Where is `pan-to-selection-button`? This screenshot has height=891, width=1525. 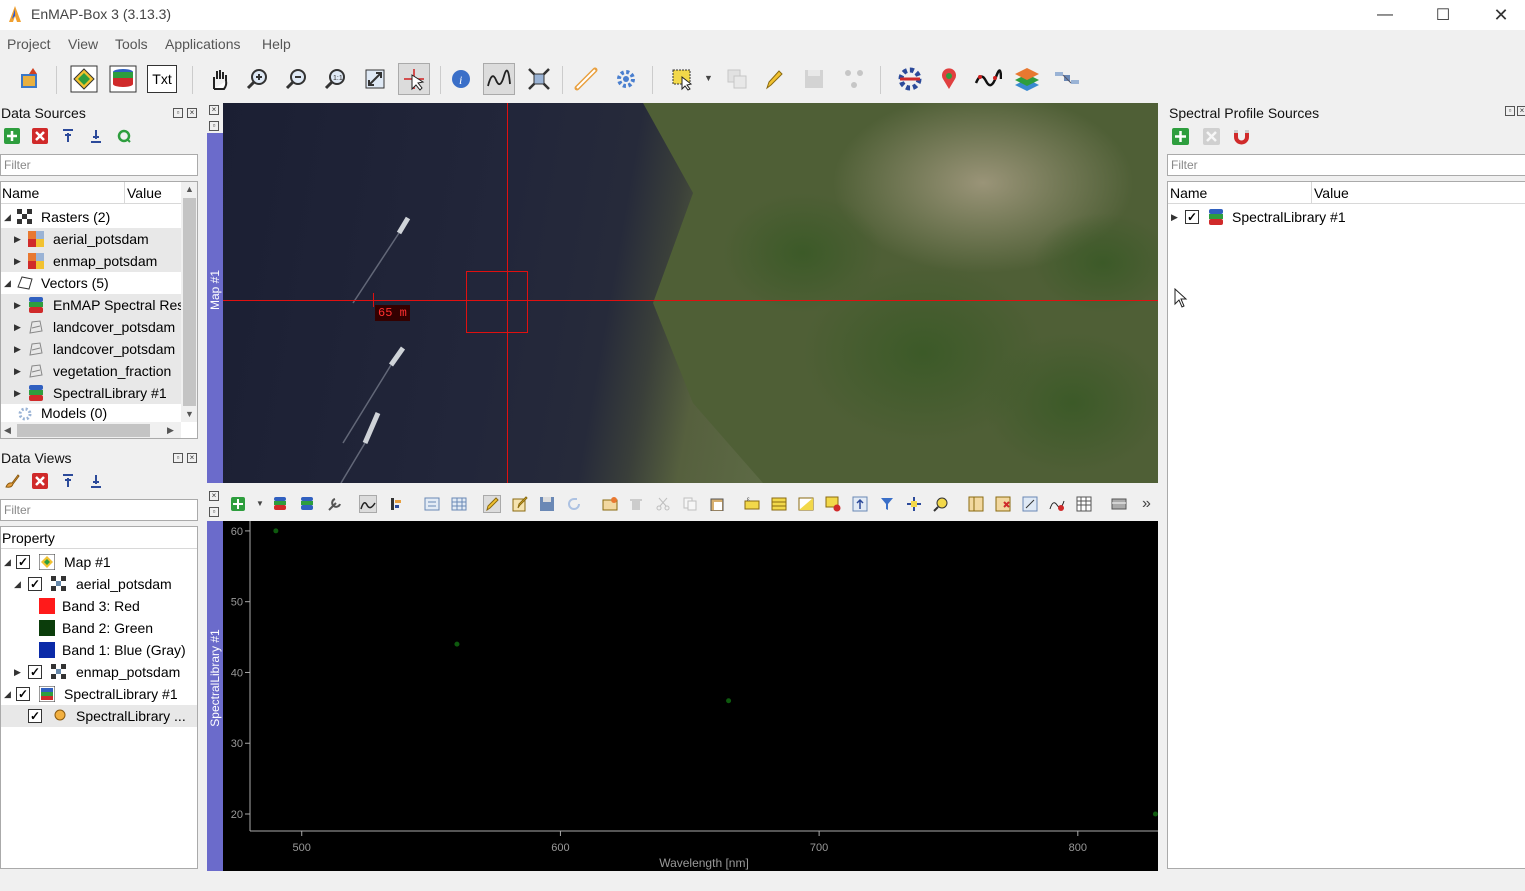 pan-to-selection-button is located at coordinates (914, 504).